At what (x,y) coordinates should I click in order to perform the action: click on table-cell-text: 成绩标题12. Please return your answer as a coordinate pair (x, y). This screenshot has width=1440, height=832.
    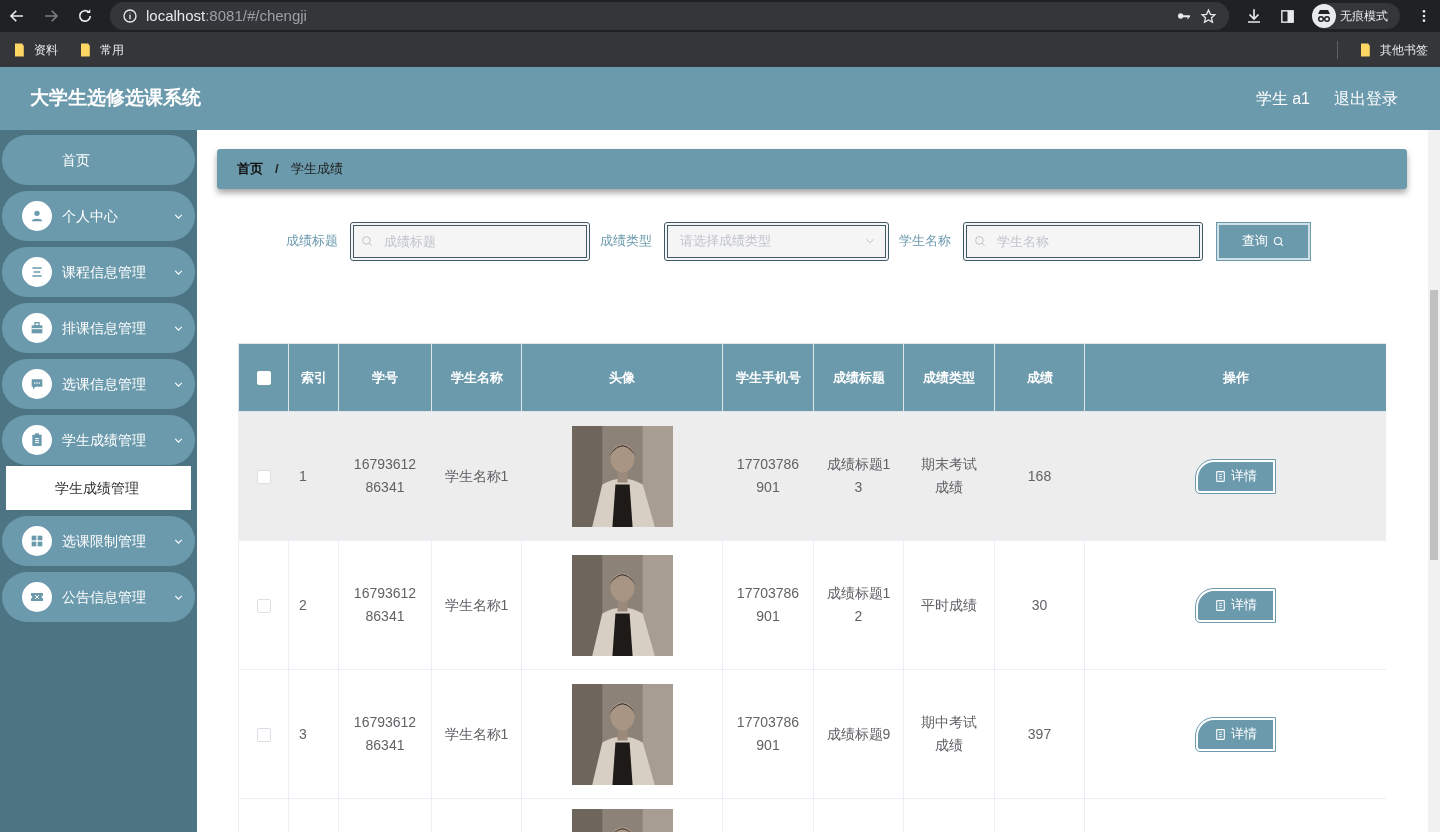
    Looking at the image, I should click on (858, 605).